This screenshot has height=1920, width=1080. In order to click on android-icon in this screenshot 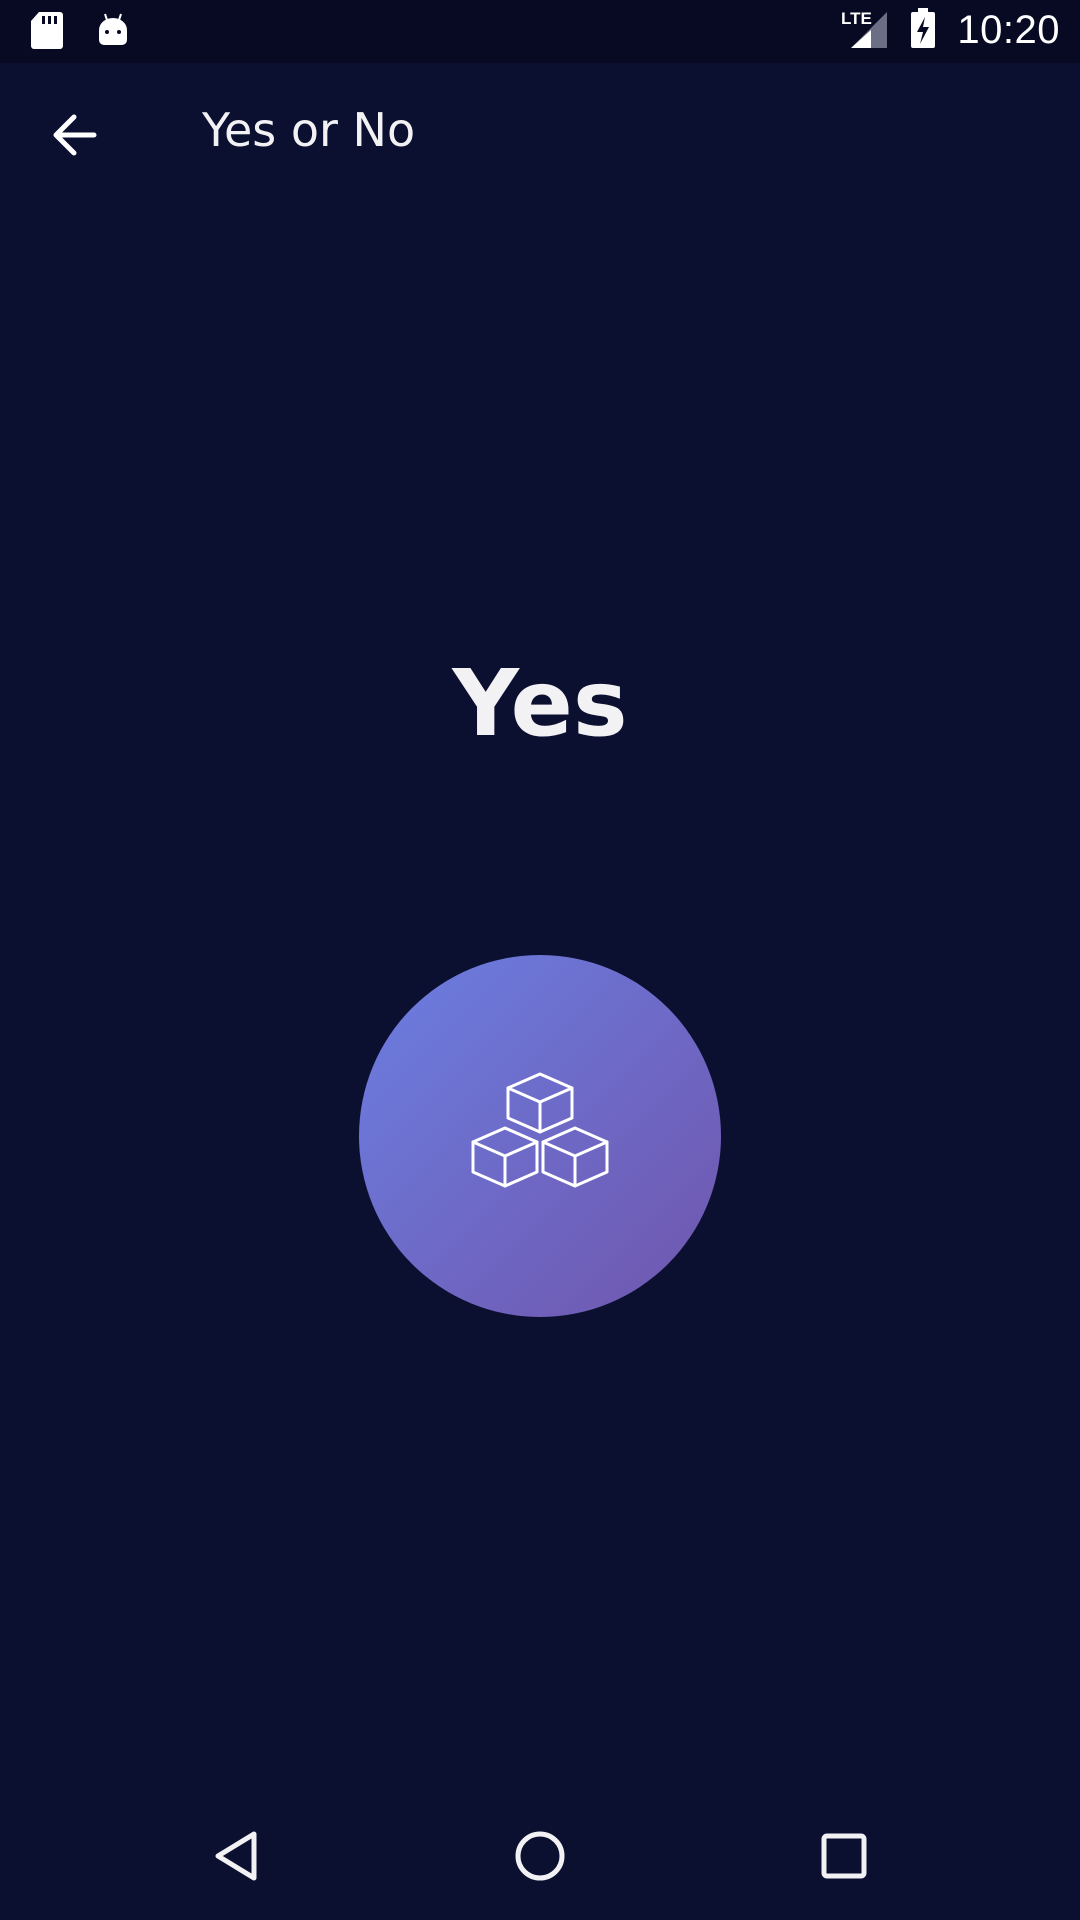, I will do `click(113, 32)`.